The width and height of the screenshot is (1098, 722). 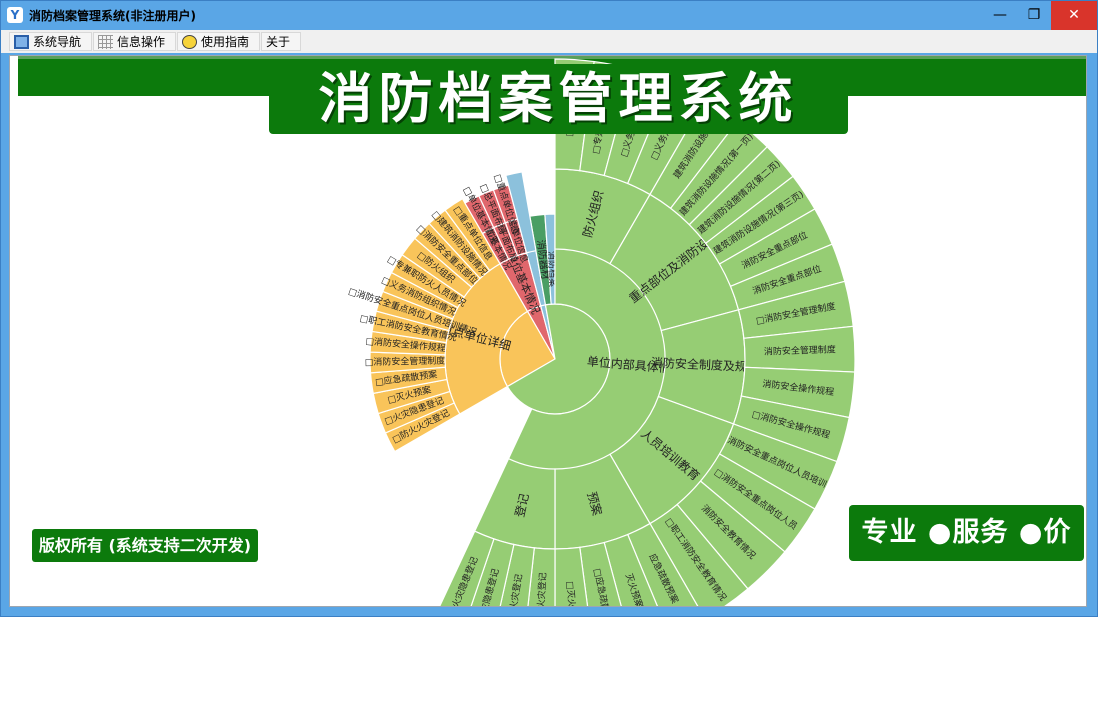 I want to click on menu-user-guide: 使用指南, so click(x=218, y=41).